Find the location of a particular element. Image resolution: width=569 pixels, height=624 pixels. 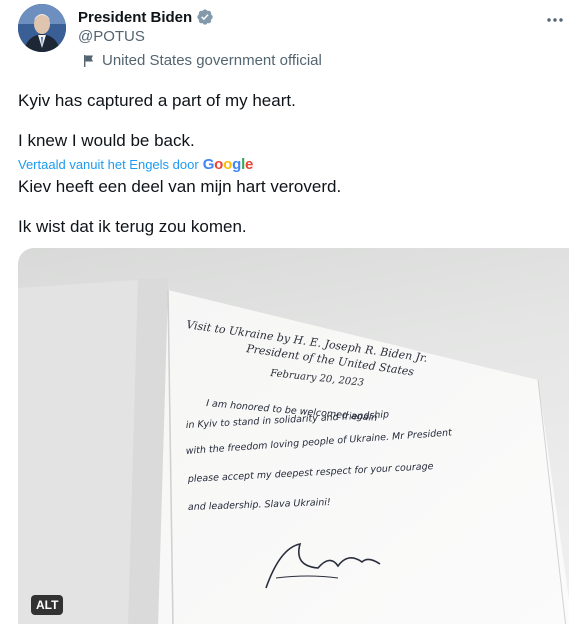

alt-text-badge: ALT is located at coordinates (47, 605).